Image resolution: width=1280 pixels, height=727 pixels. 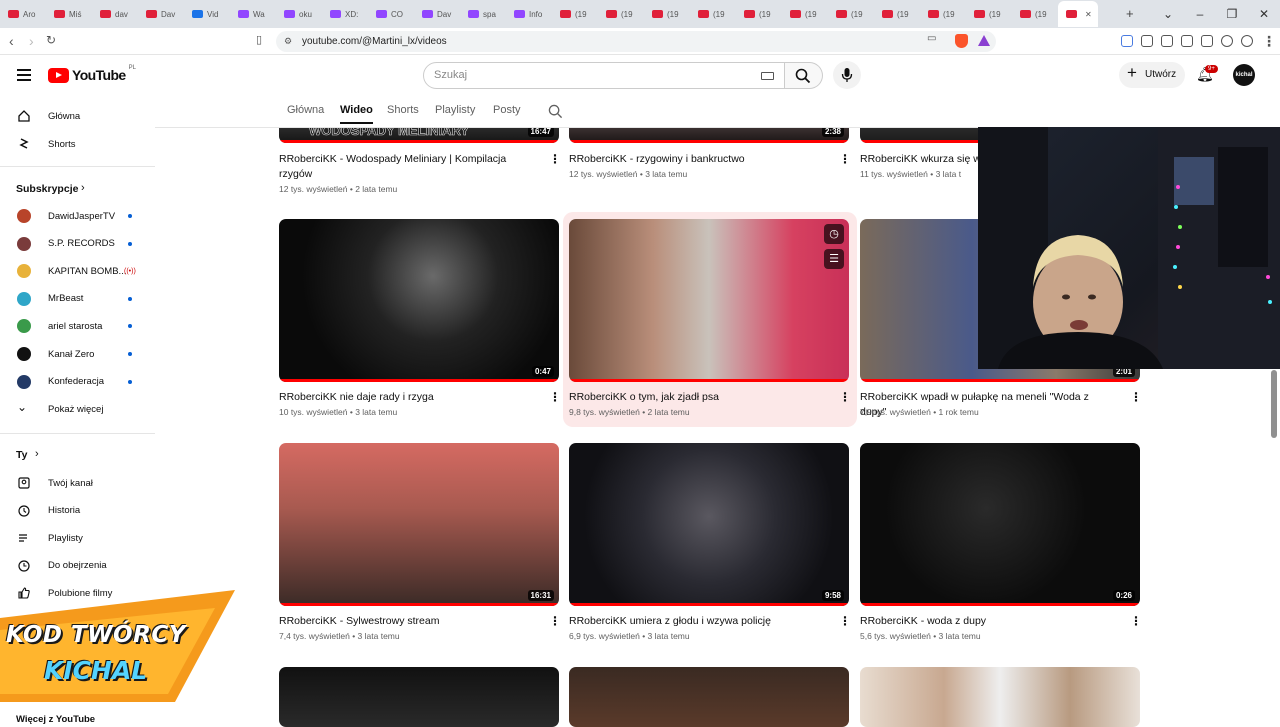 What do you see at coordinates (1232, 14) in the screenshot?
I see `restore-icon: ❐` at bounding box center [1232, 14].